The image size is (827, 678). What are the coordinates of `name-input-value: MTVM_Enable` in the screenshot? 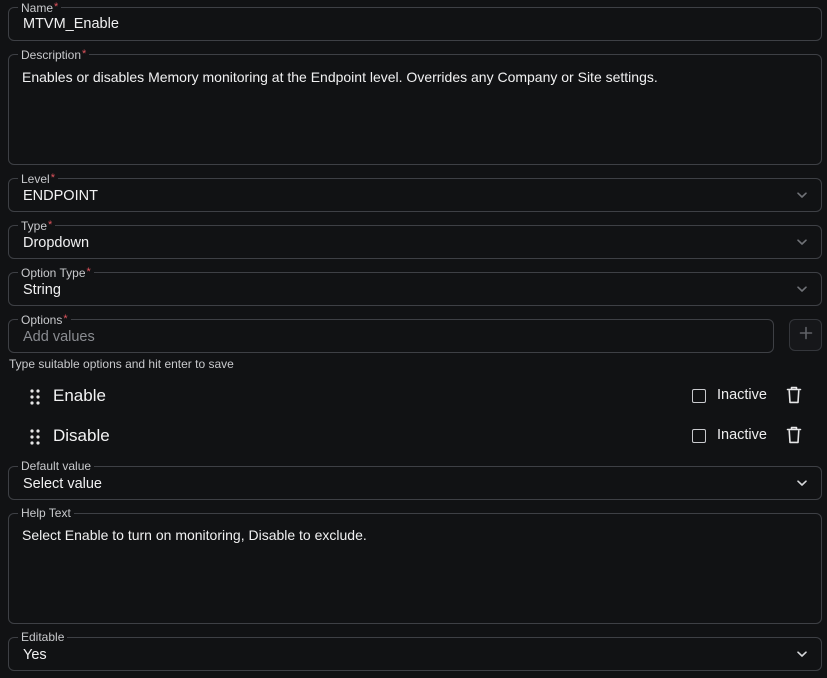 It's located at (71, 24).